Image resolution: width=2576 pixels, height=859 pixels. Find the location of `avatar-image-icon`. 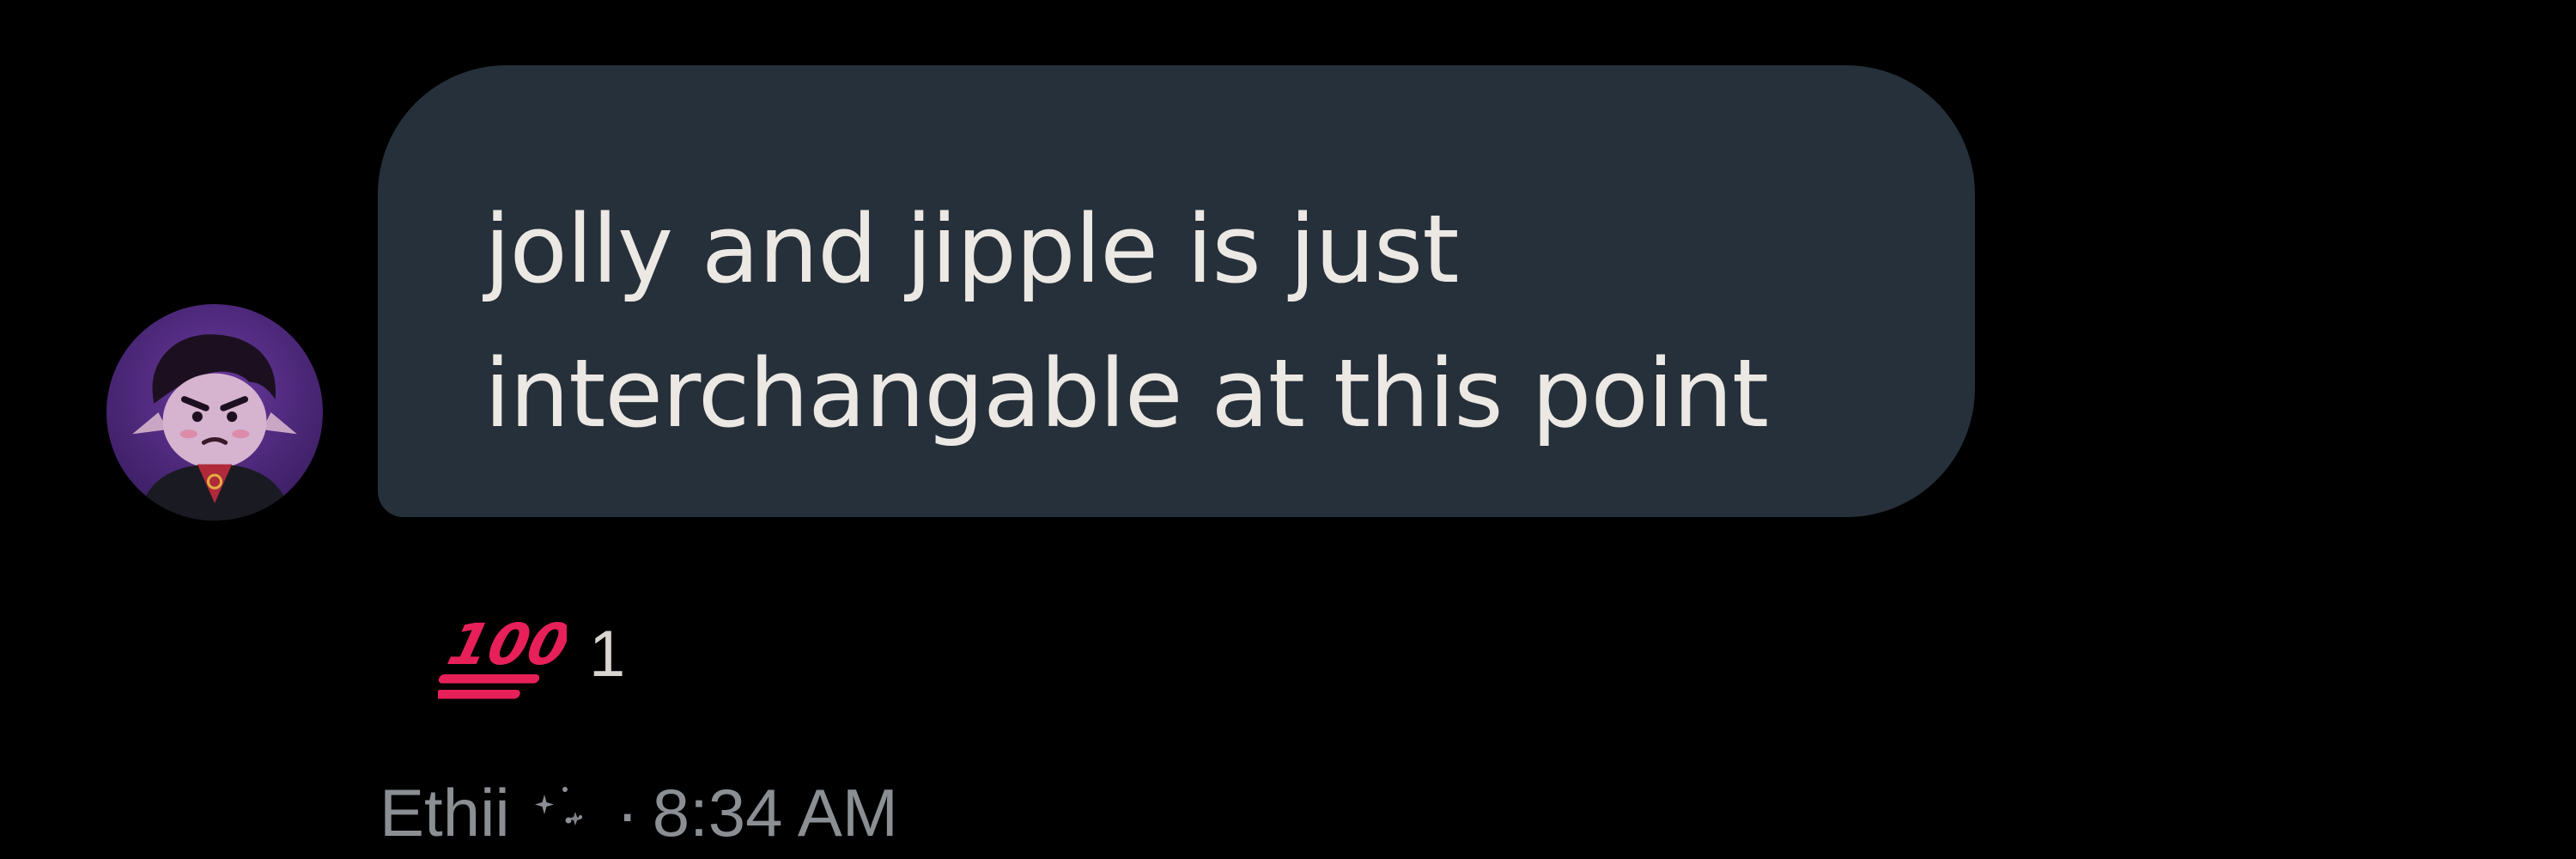

avatar-image-icon is located at coordinates (214, 412).